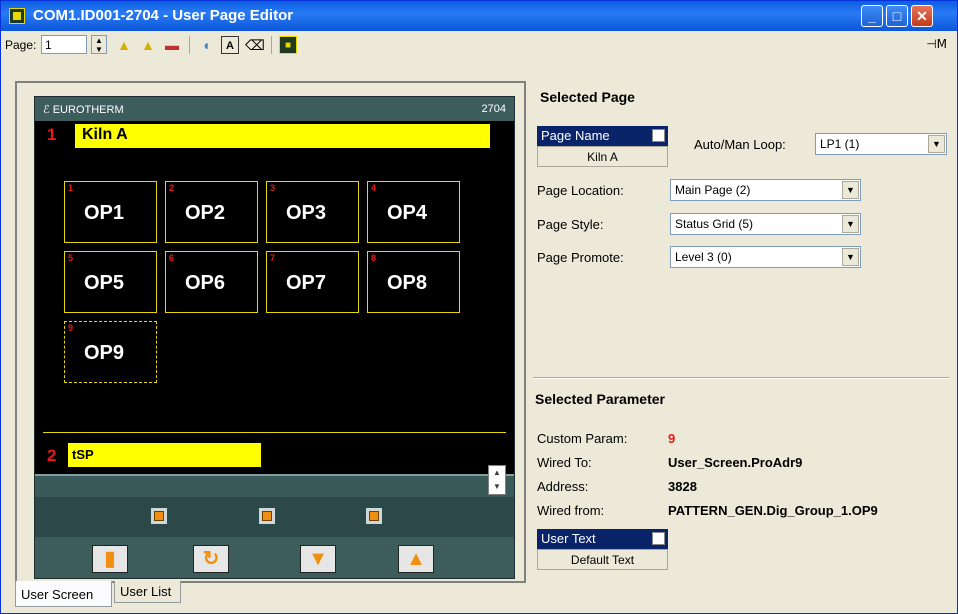 The width and height of the screenshot is (958, 614). I want to click on section-divider, so click(741, 378).